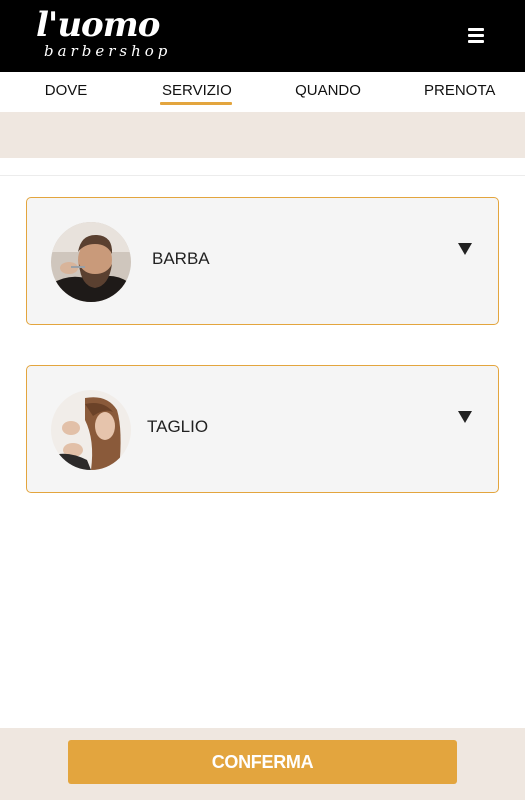 This screenshot has height=800, width=525. Describe the element at coordinates (262, 261) in the screenshot. I see `service-card-barba: BARBA` at that location.